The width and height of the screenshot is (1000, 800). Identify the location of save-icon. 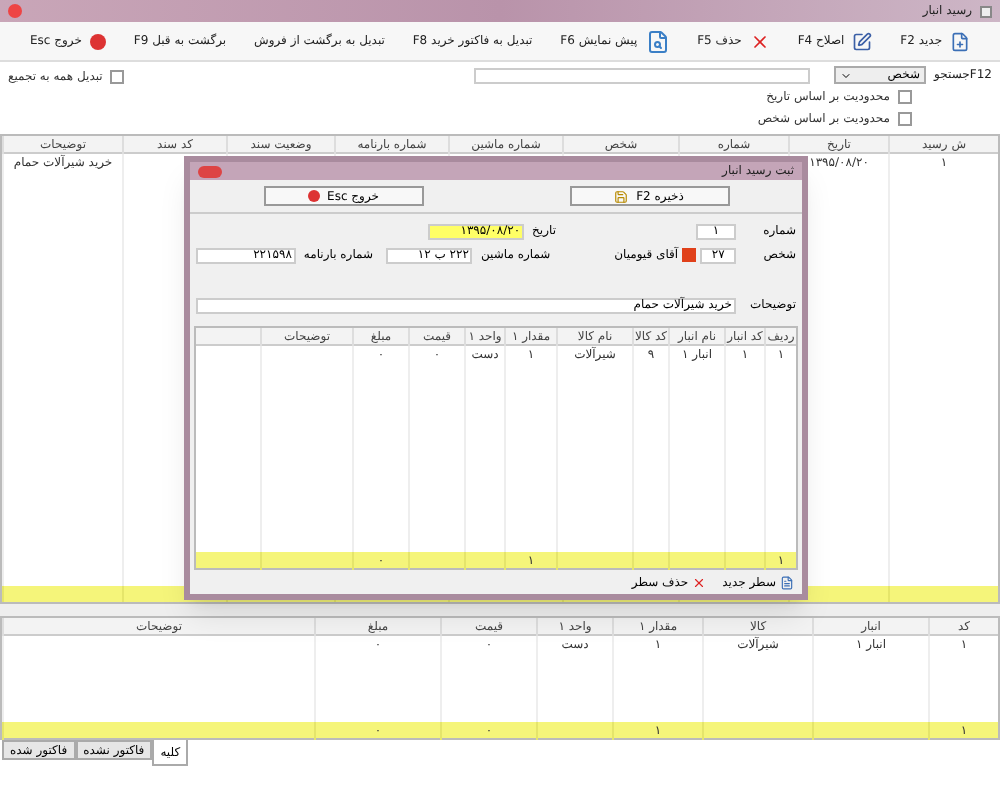
(621, 196).